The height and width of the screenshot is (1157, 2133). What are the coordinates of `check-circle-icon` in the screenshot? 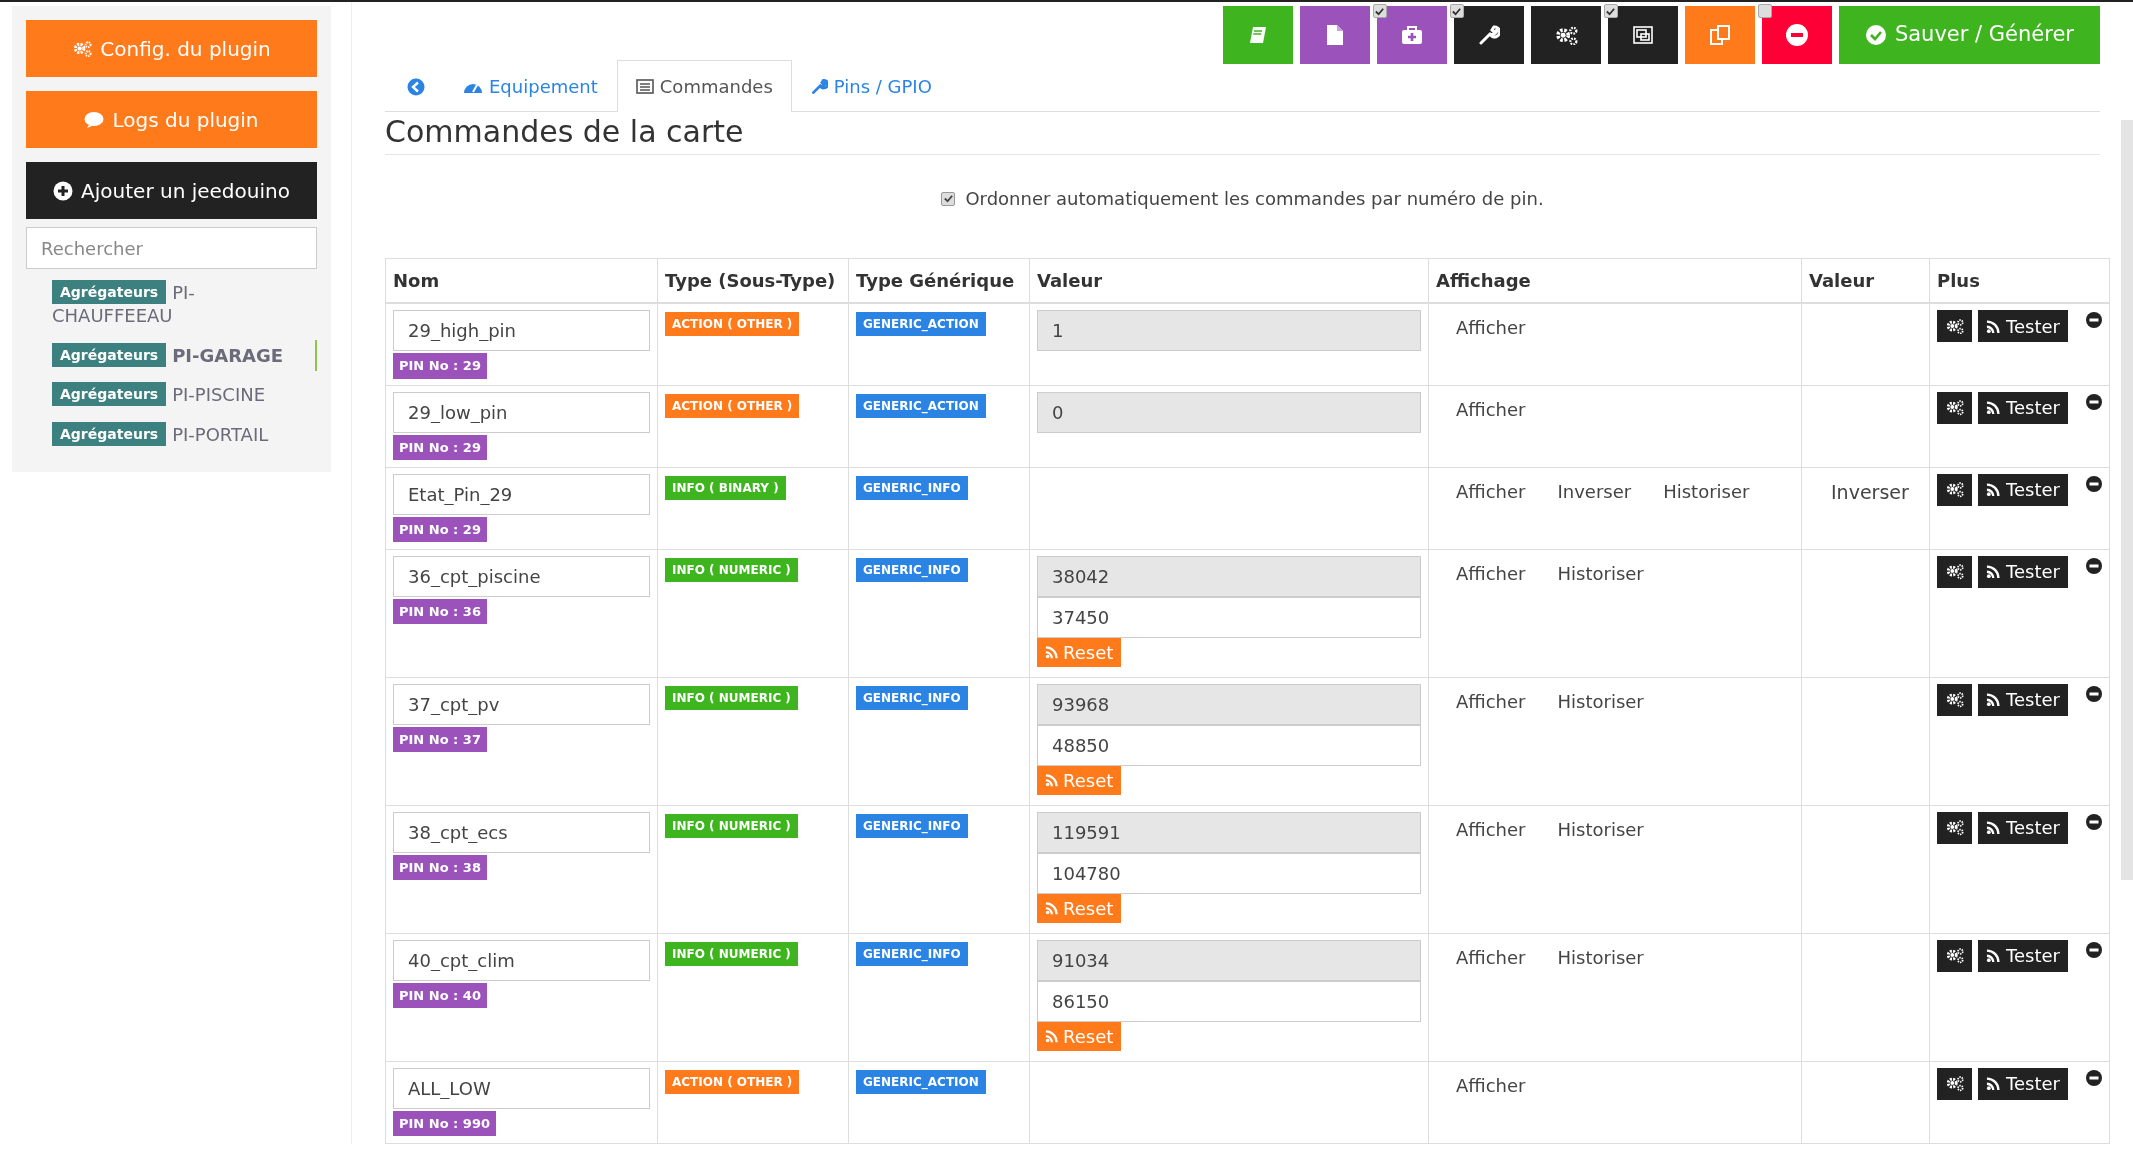 It's located at (1875, 35).